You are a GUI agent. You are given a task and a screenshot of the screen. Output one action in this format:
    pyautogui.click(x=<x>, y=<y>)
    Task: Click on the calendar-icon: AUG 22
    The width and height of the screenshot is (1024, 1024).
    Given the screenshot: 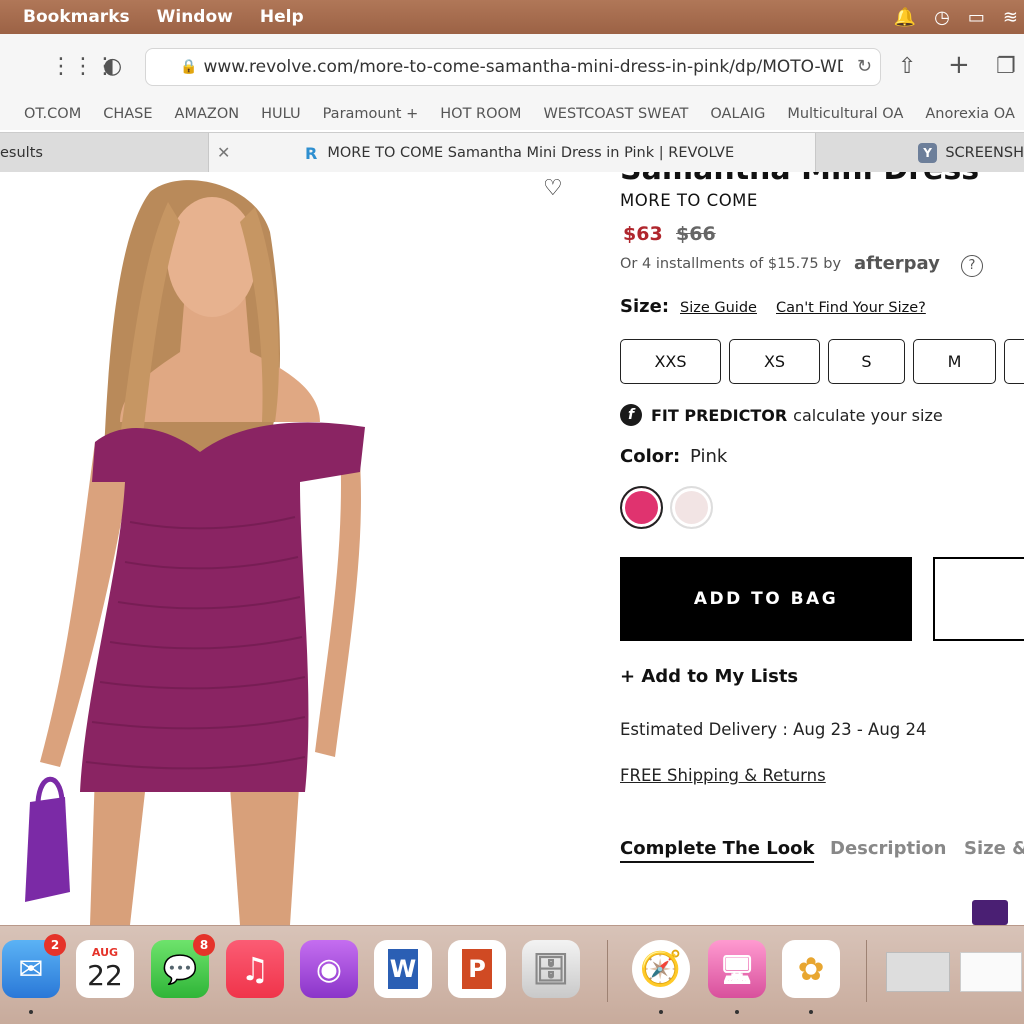 What is the action you would take?
    pyautogui.click(x=105, y=969)
    